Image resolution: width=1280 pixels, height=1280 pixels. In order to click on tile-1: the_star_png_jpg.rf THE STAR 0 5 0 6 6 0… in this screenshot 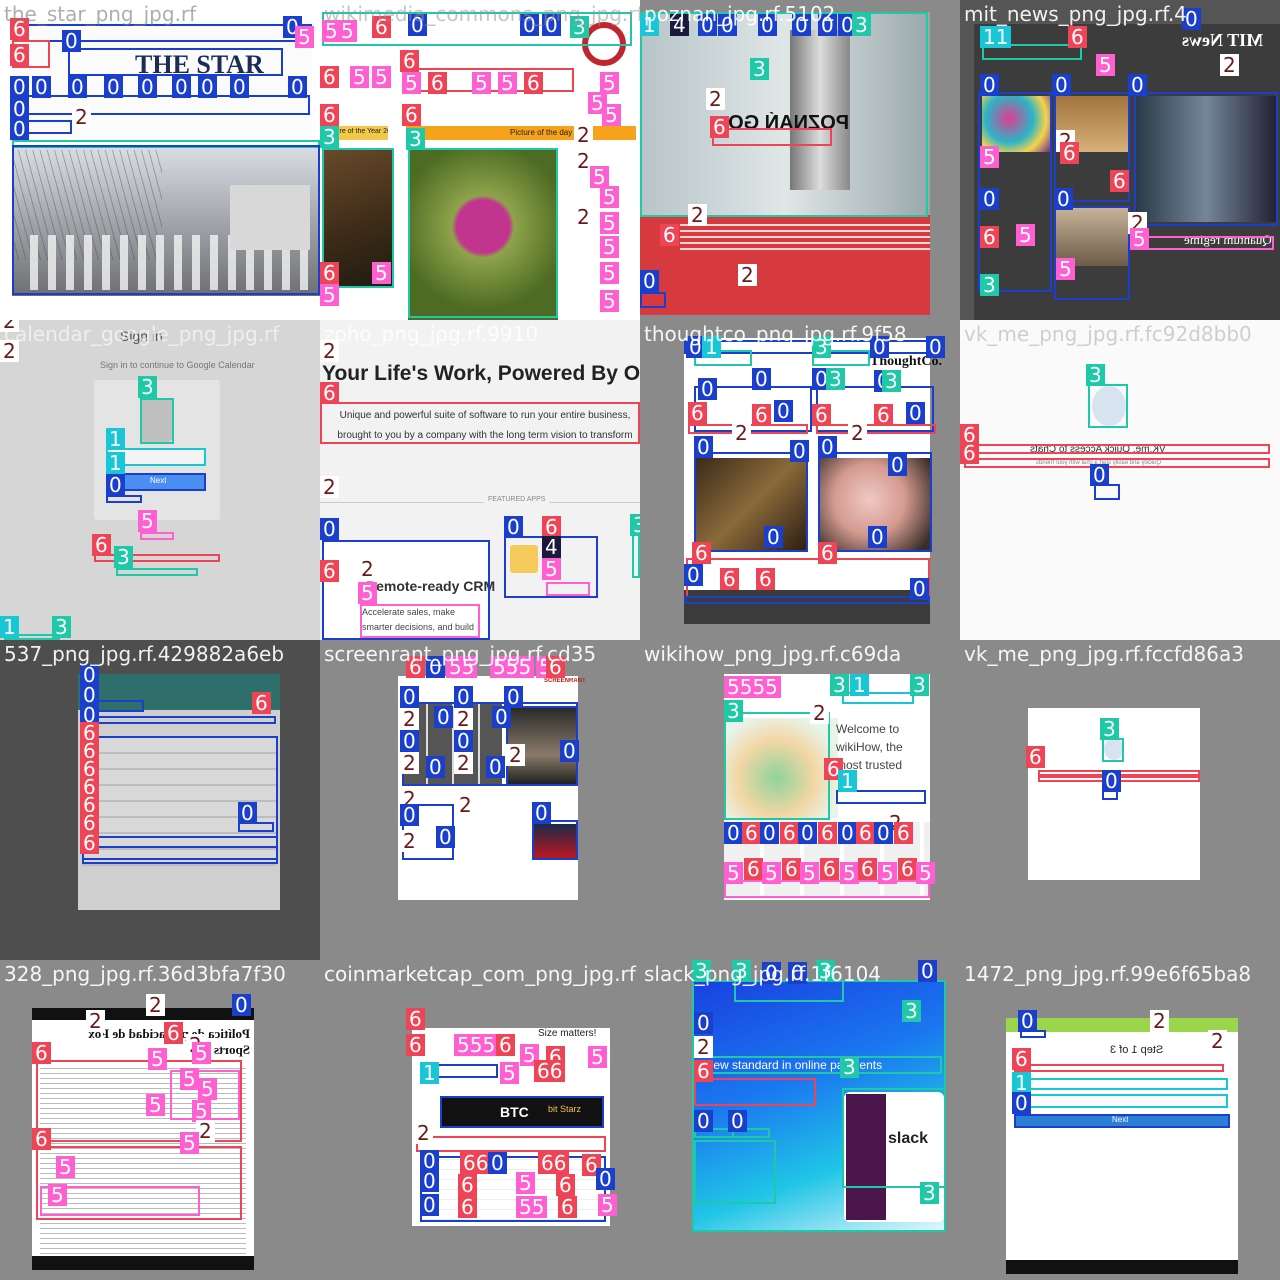, I will do `click(160, 160)`.